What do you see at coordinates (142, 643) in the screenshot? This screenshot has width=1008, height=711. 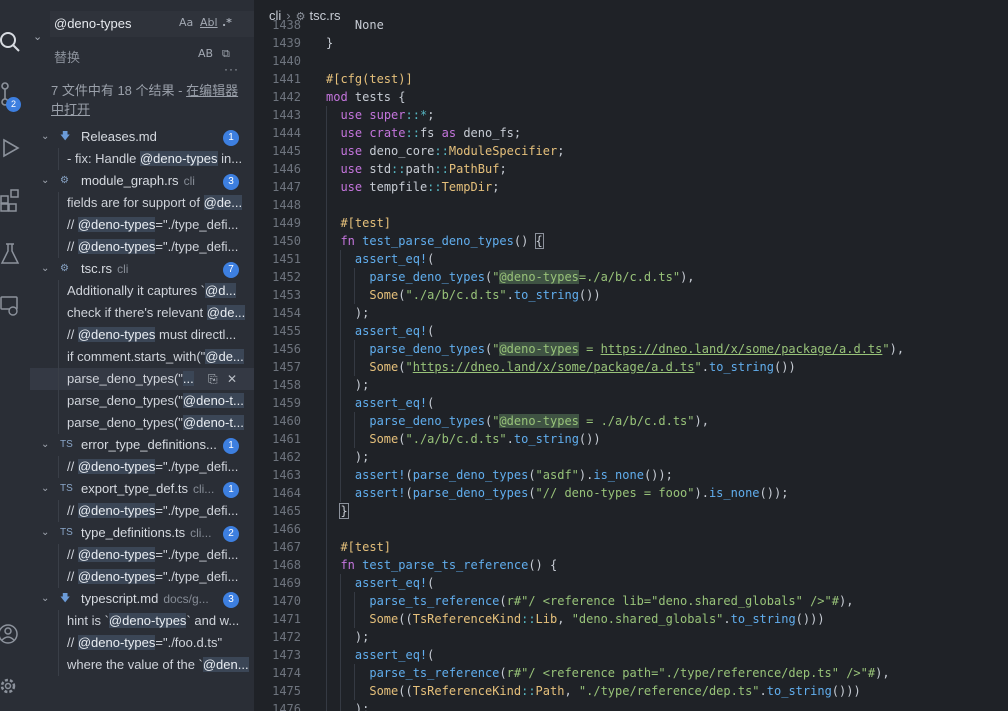 I see `result-match-row: // @deno-types="./foo.d.ts"` at bounding box center [142, 643].